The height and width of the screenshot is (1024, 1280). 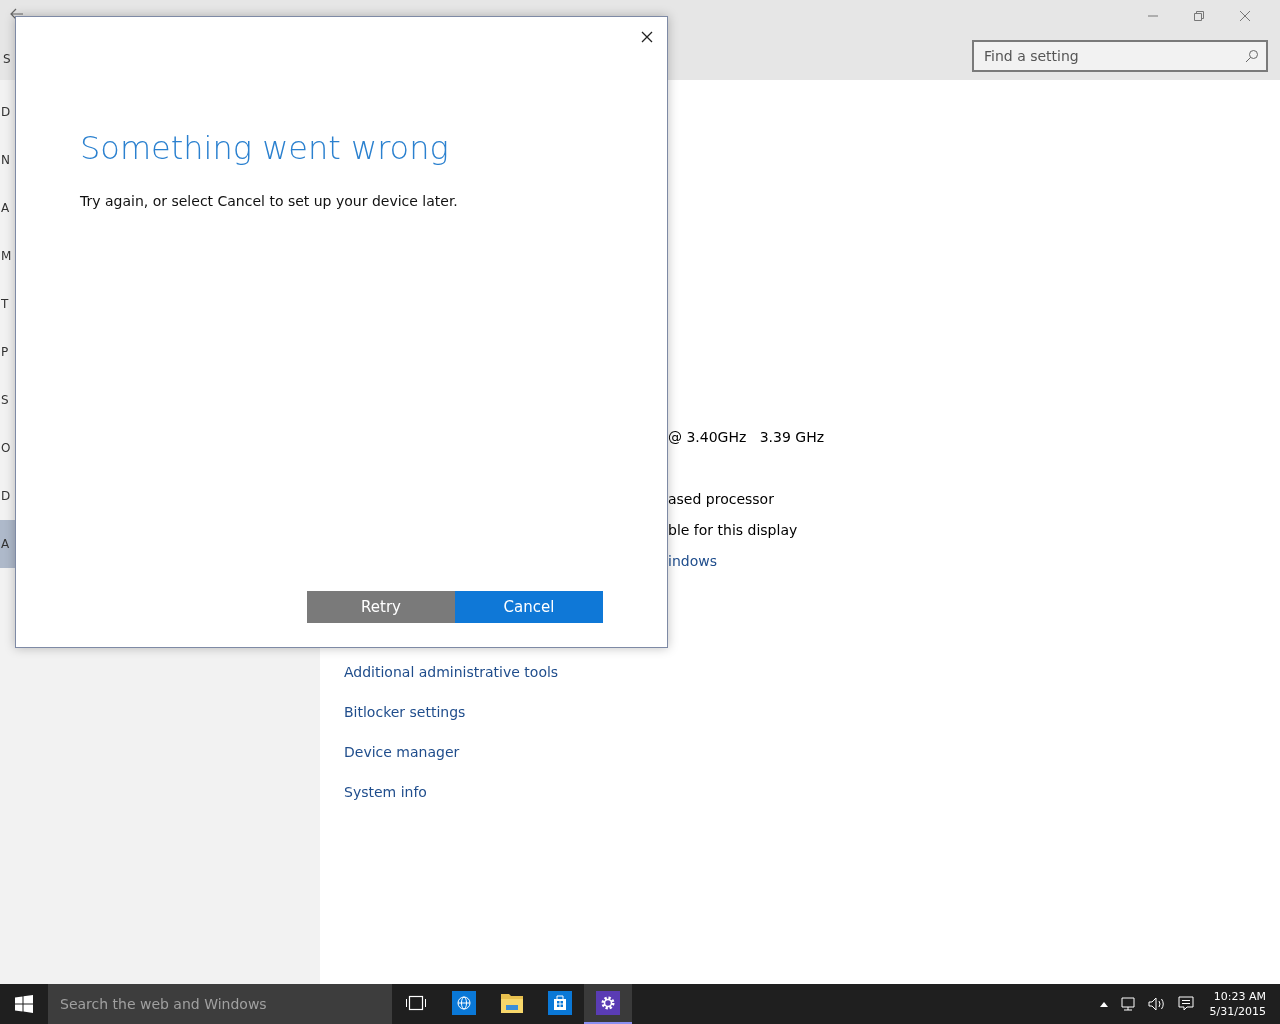 I want to click on volume-icon, so click(x=1156, y=1004).